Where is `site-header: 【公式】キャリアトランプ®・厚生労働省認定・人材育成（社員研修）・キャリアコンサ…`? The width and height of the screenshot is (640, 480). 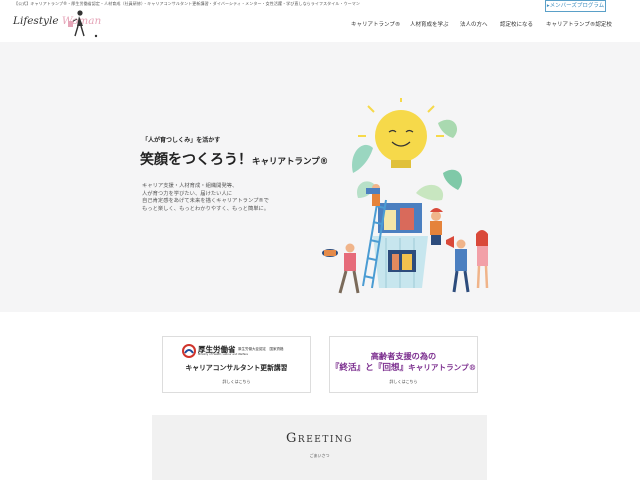 site-header: 【公式】キャリアトランプ®・厚生労働省認定・人材育成（社員研修）・キャリアコンサ… is located at coordinates (320, 21).